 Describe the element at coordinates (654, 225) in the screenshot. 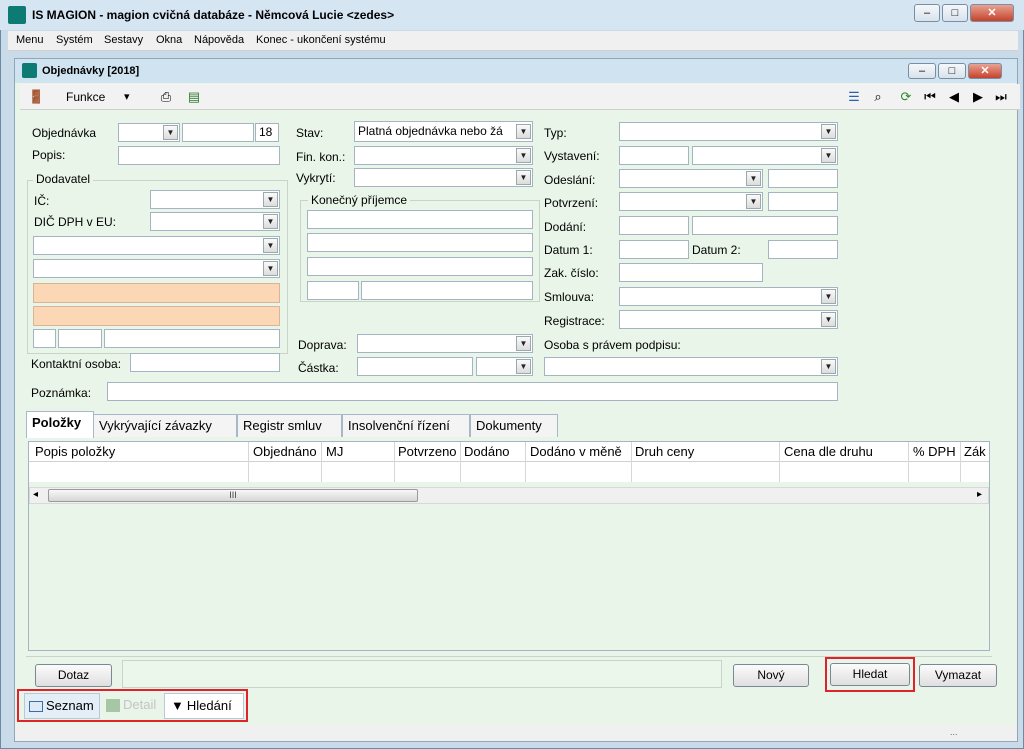

I see `dodani-date-field` at that location.